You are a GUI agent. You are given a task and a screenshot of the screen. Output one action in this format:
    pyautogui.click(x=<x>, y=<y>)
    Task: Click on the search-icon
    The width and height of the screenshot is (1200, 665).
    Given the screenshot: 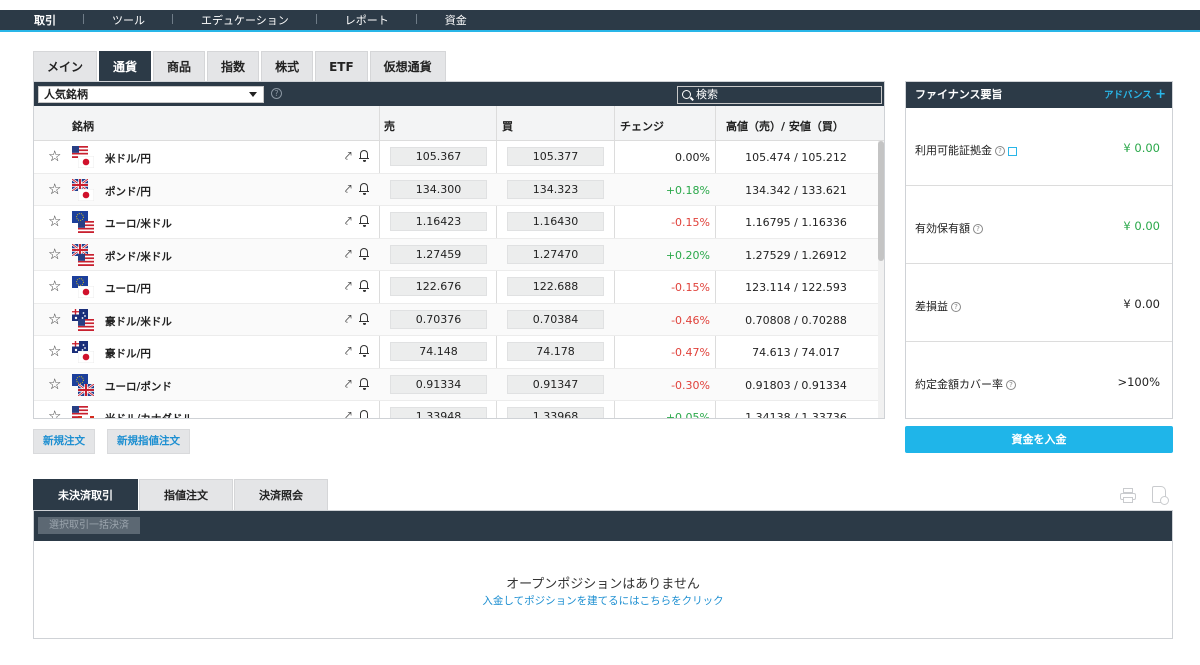 What is the action you would take?
    pyautogui.click(x=686, y=94)
    